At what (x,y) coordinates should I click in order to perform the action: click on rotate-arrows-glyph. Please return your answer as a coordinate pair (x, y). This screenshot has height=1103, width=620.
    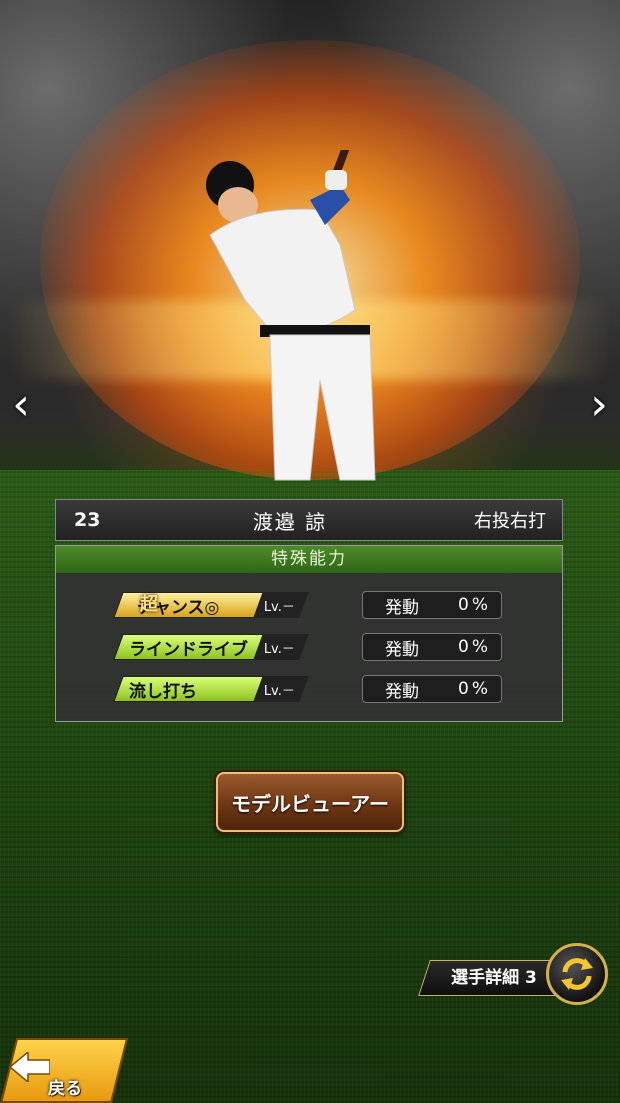
    Looking at the image, I should click on (577, 974).